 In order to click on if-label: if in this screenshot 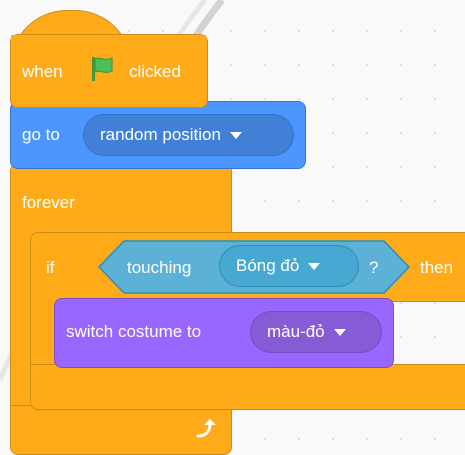, I will do `click(50, 267)`.